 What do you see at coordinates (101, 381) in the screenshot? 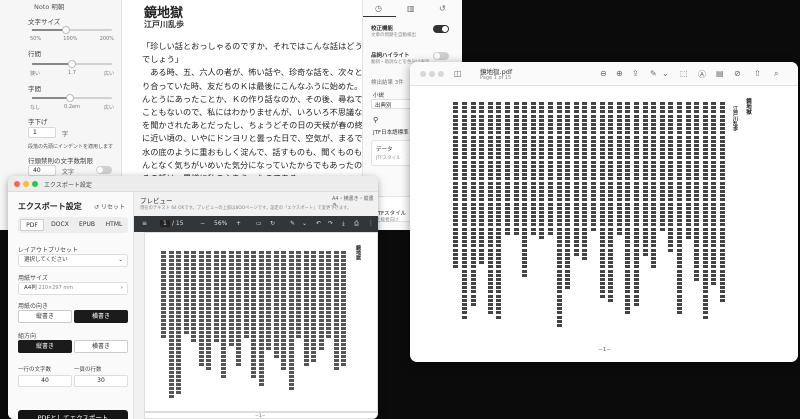
I see `lines-per-page-input: 30` at bounding box center [101, 381].